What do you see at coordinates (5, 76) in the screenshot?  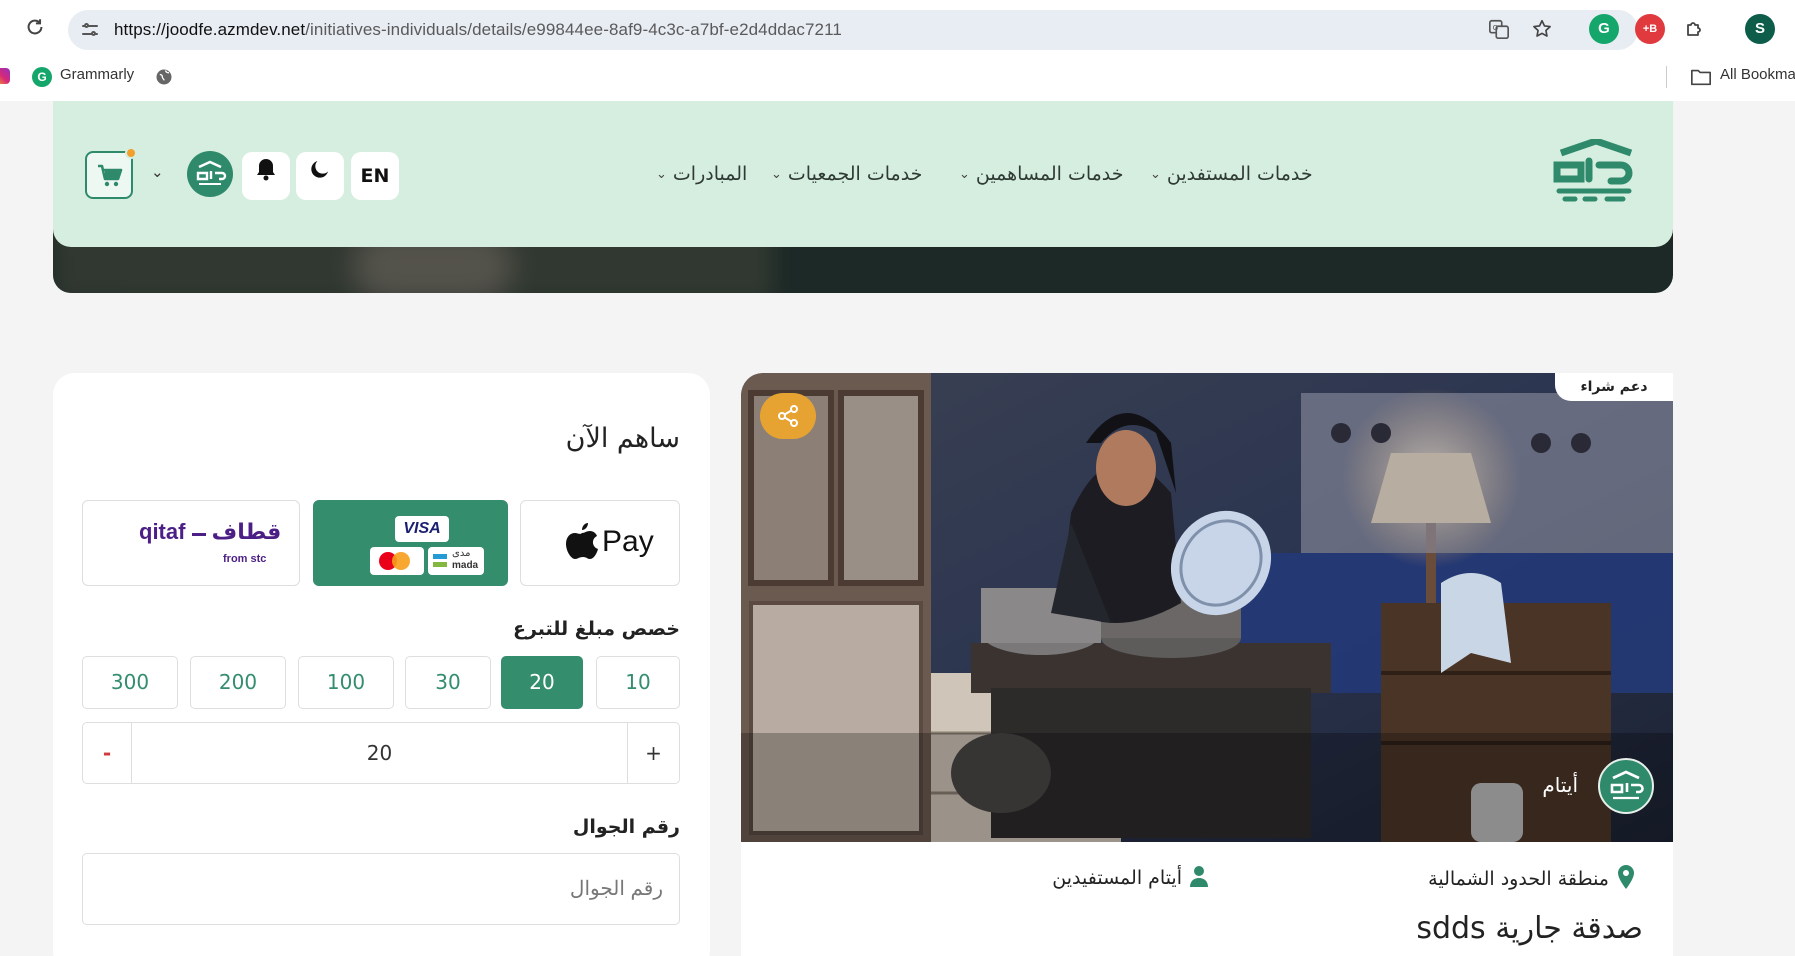 I see `instagram-icon` at bounding box center [5, 76].